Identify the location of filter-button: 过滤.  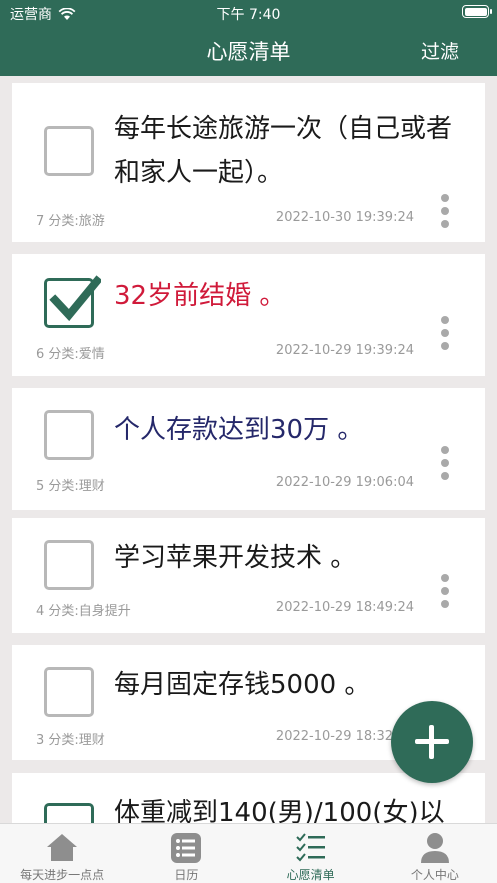
(440, 50).